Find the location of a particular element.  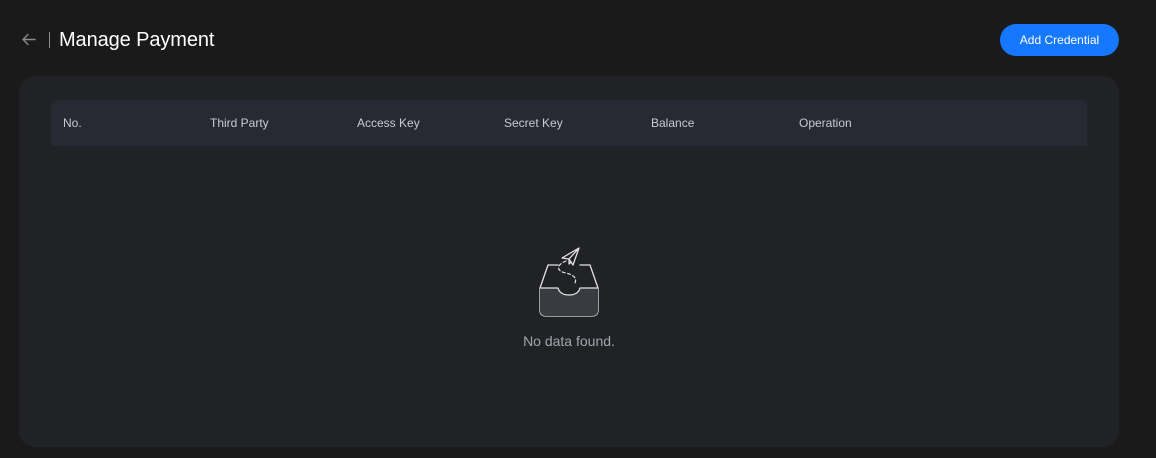

column-header-balance: Balance is located at coordinates (673, 123).